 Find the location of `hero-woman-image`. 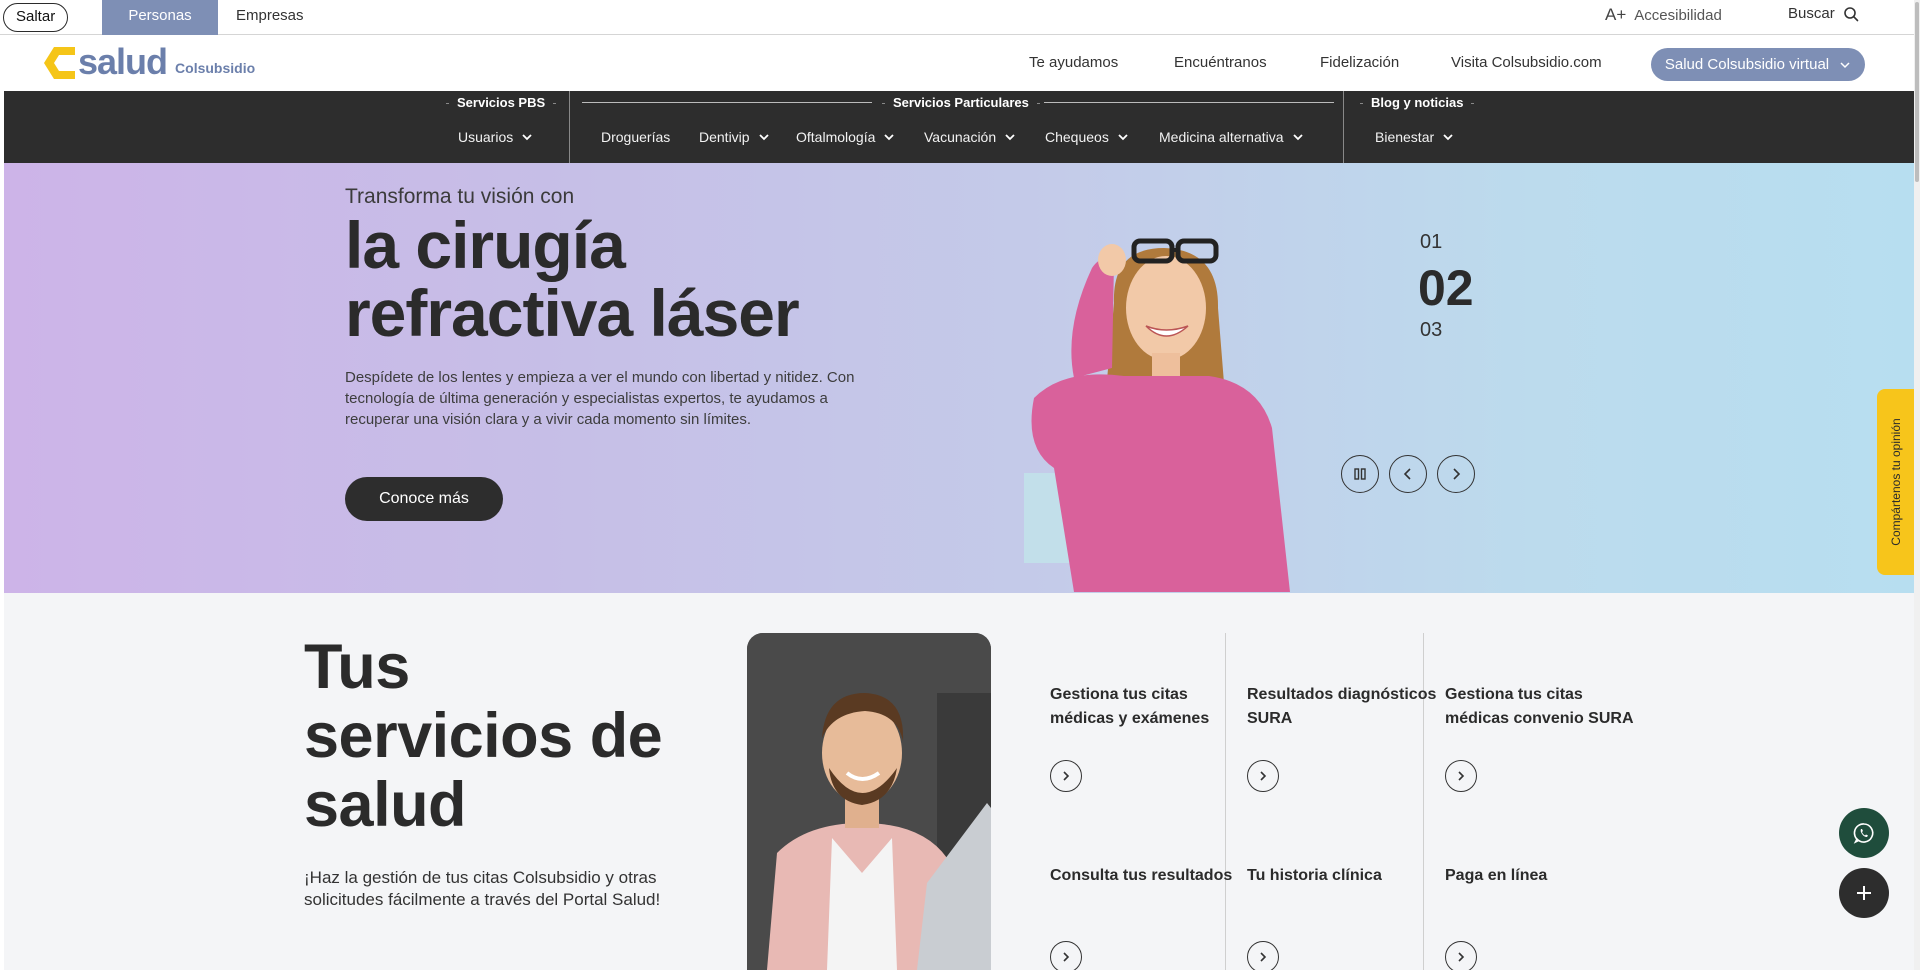

hero-woman-image is located at coordinates (1157, 415).